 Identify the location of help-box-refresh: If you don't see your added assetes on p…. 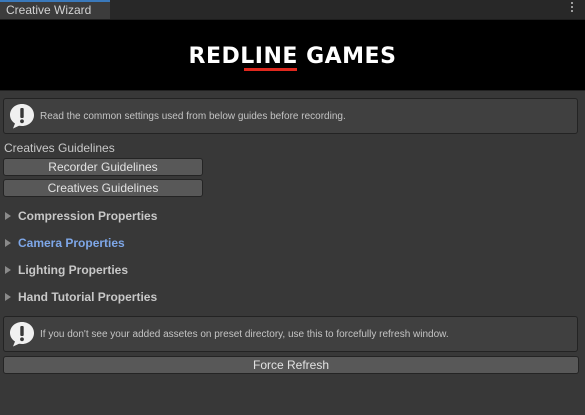
(290, 334).